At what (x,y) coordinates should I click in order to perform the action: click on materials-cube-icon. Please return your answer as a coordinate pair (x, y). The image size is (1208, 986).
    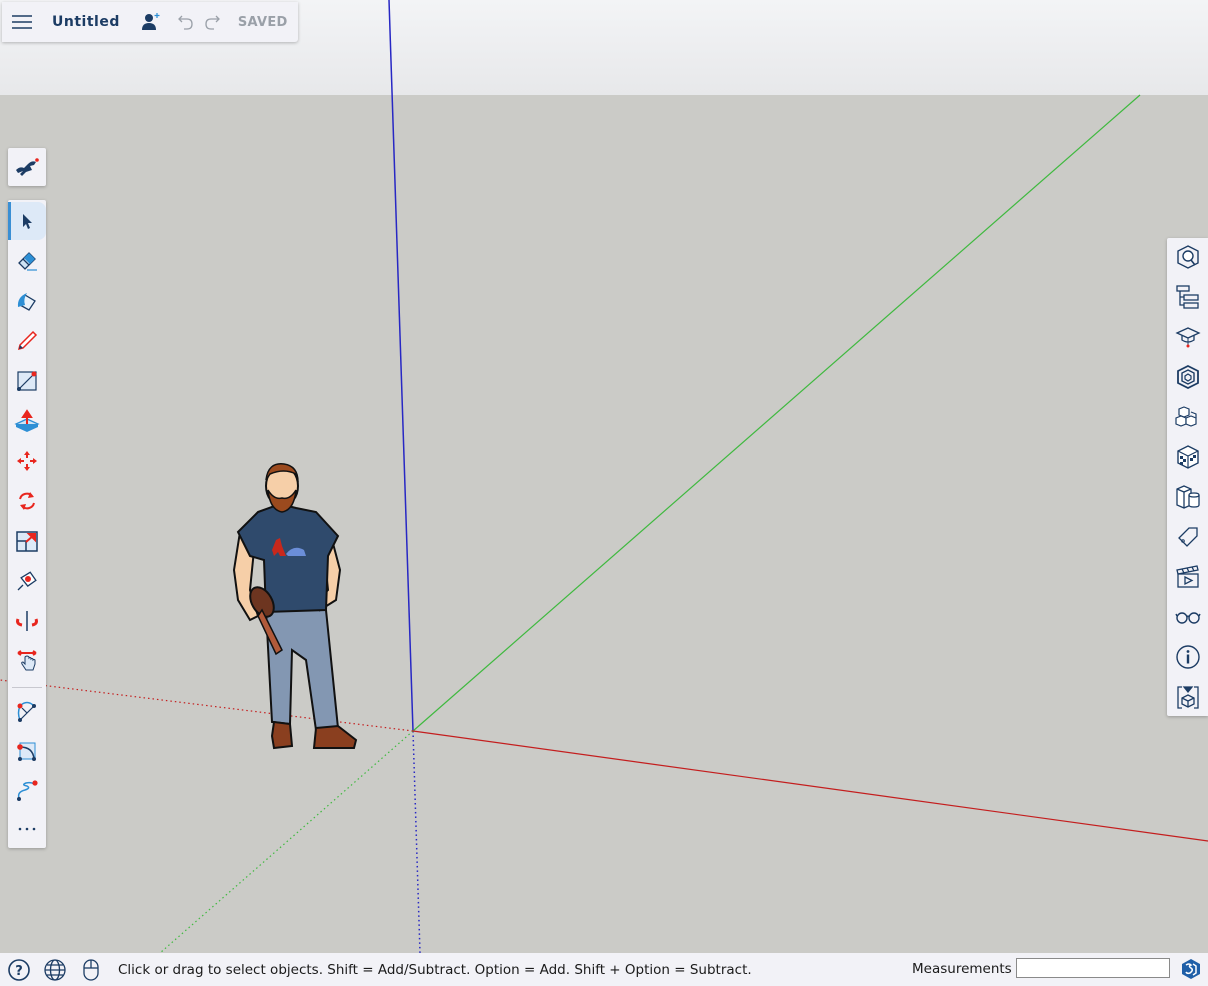
    Looking at the image, I should click on (1188, 457).